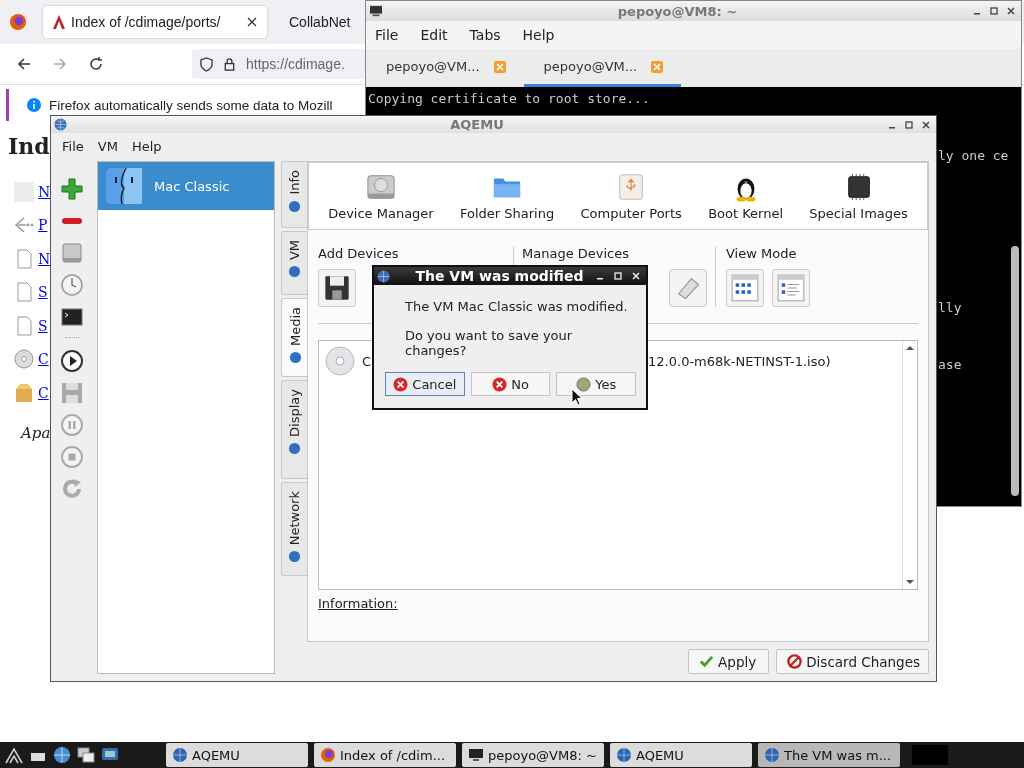 Image resolution: width=1024 pixels, height=768 pixels. What do you see at coordinates (910, 582) in the screenshot?
I see `scroll-down-icon` at bounding box center [910, 582].